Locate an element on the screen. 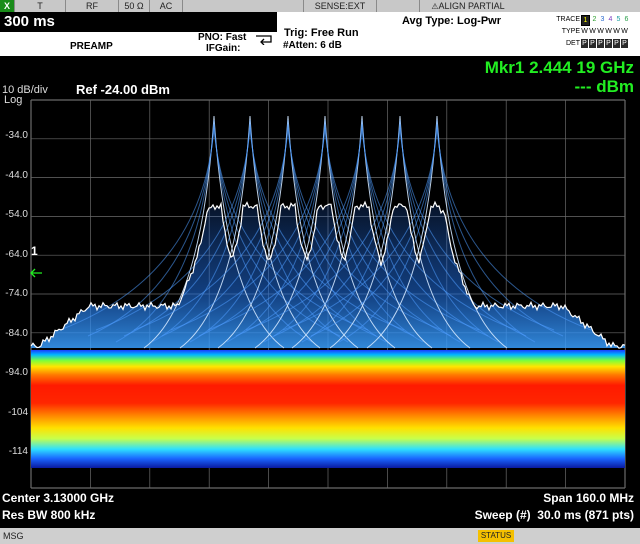 The width and height of the screenshot is (640, 544). sweep-readout: Sweep (#) 30.0 ms (871 pts) is located at coordinates (554, 515).